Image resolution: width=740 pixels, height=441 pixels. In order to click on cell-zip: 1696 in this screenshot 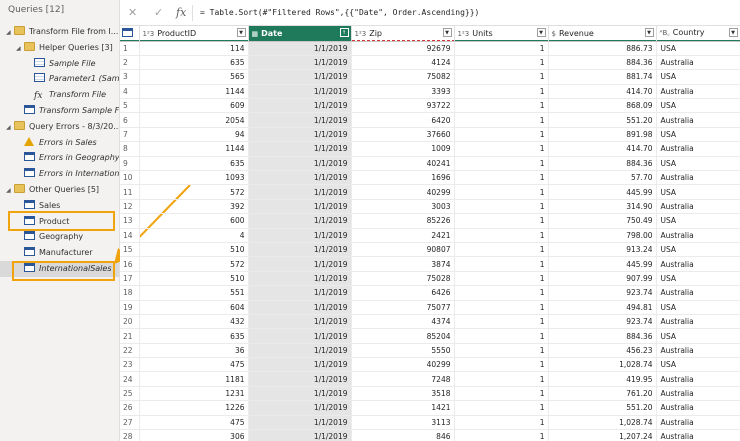, I will do `click(403, 178)`.